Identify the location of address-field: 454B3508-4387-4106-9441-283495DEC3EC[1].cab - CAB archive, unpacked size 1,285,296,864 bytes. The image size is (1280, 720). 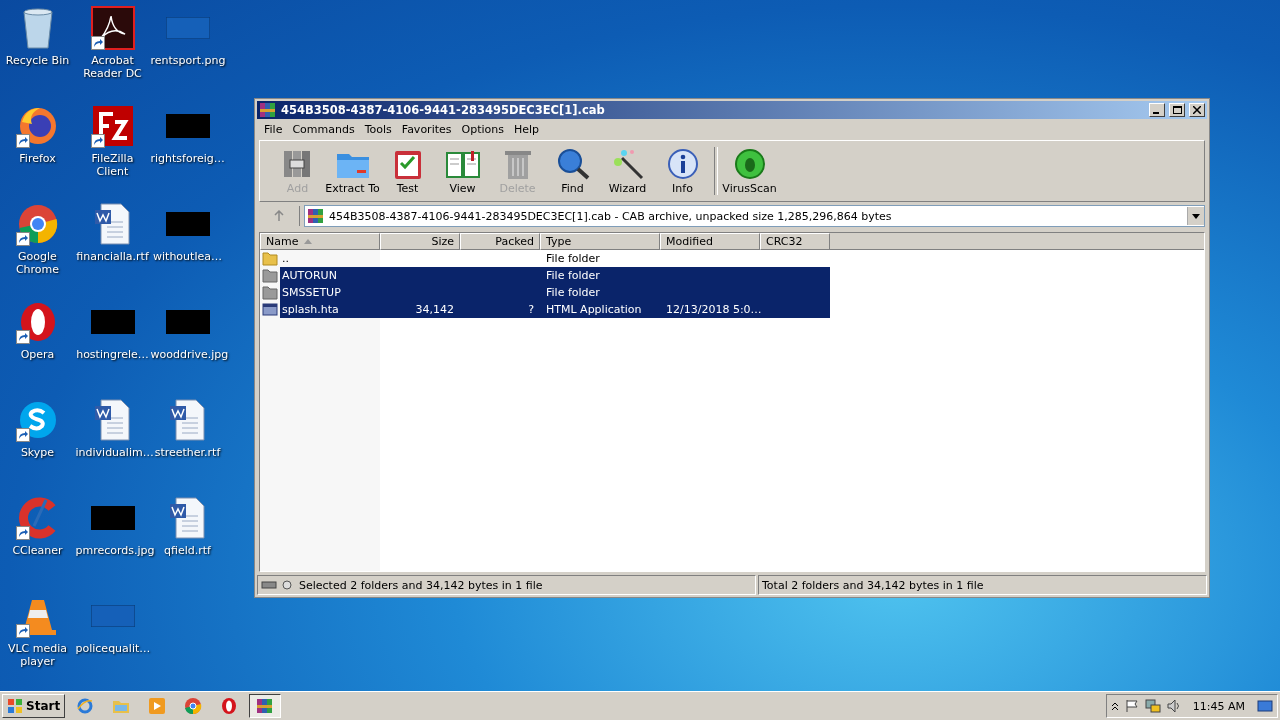
(754, 216).